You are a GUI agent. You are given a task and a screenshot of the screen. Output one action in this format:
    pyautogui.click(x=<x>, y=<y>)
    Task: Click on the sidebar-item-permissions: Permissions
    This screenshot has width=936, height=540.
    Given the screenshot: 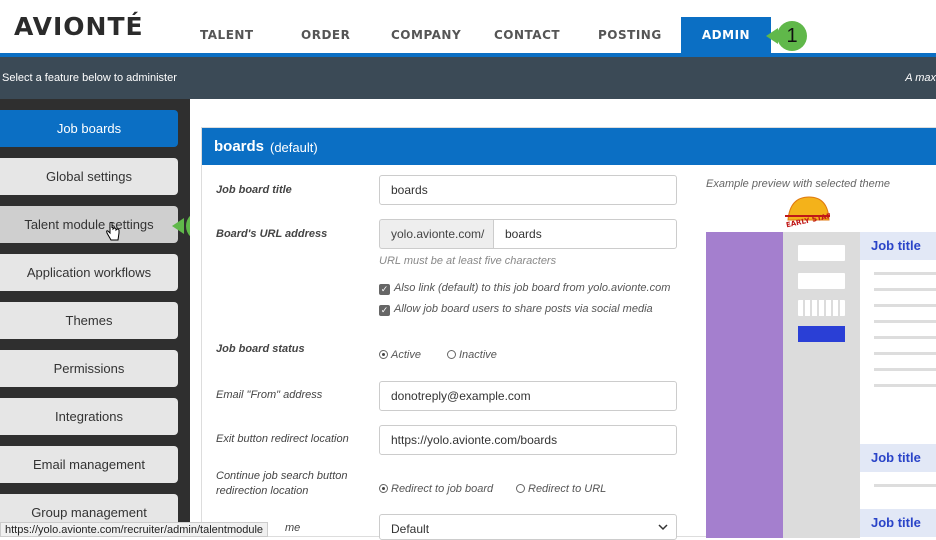 What is the action you would take?
    pyautogui.click(x=89, y=368)
    